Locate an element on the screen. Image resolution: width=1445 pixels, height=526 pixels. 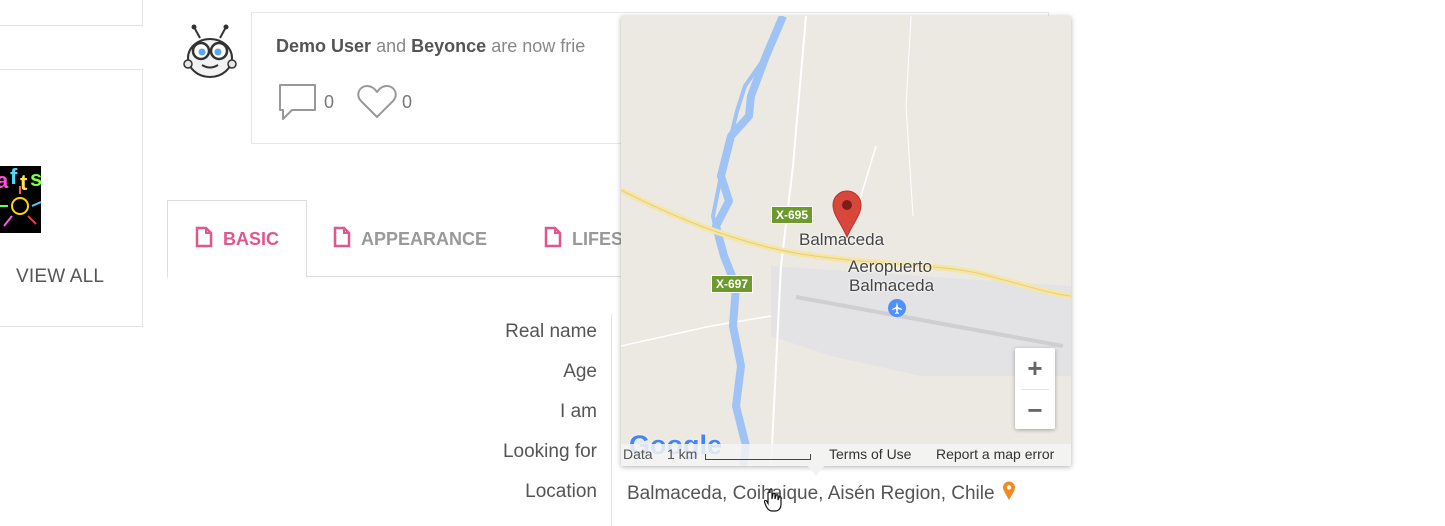
rows-divider is located at coordinates (611, 420).